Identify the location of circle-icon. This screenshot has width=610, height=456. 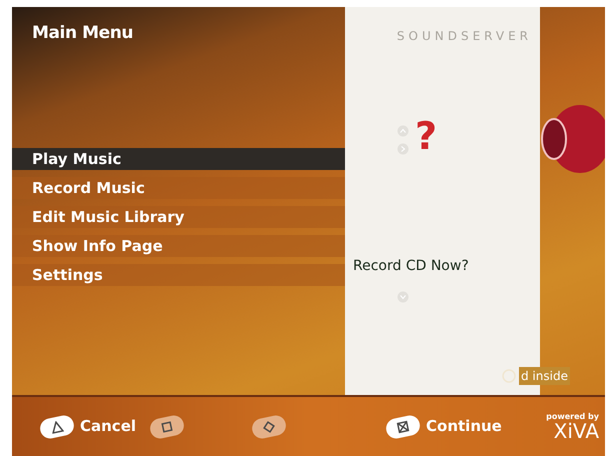
(509, 376).